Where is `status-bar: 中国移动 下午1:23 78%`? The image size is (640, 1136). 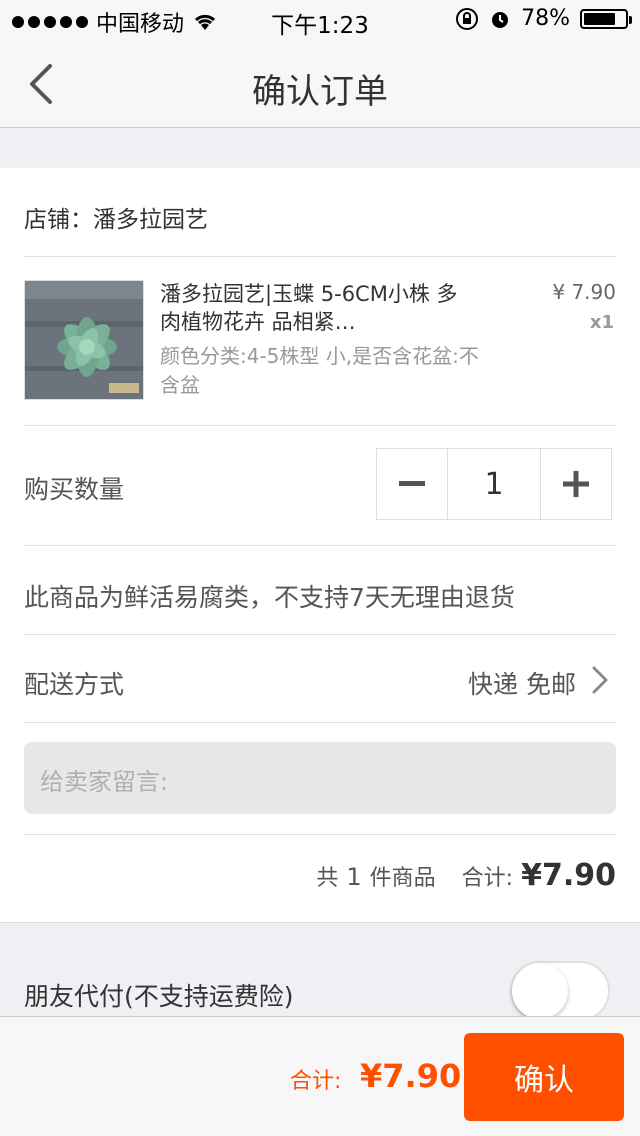 status-bar: 中国移动 下午1:23 78% is located at coordinates (320, 20).